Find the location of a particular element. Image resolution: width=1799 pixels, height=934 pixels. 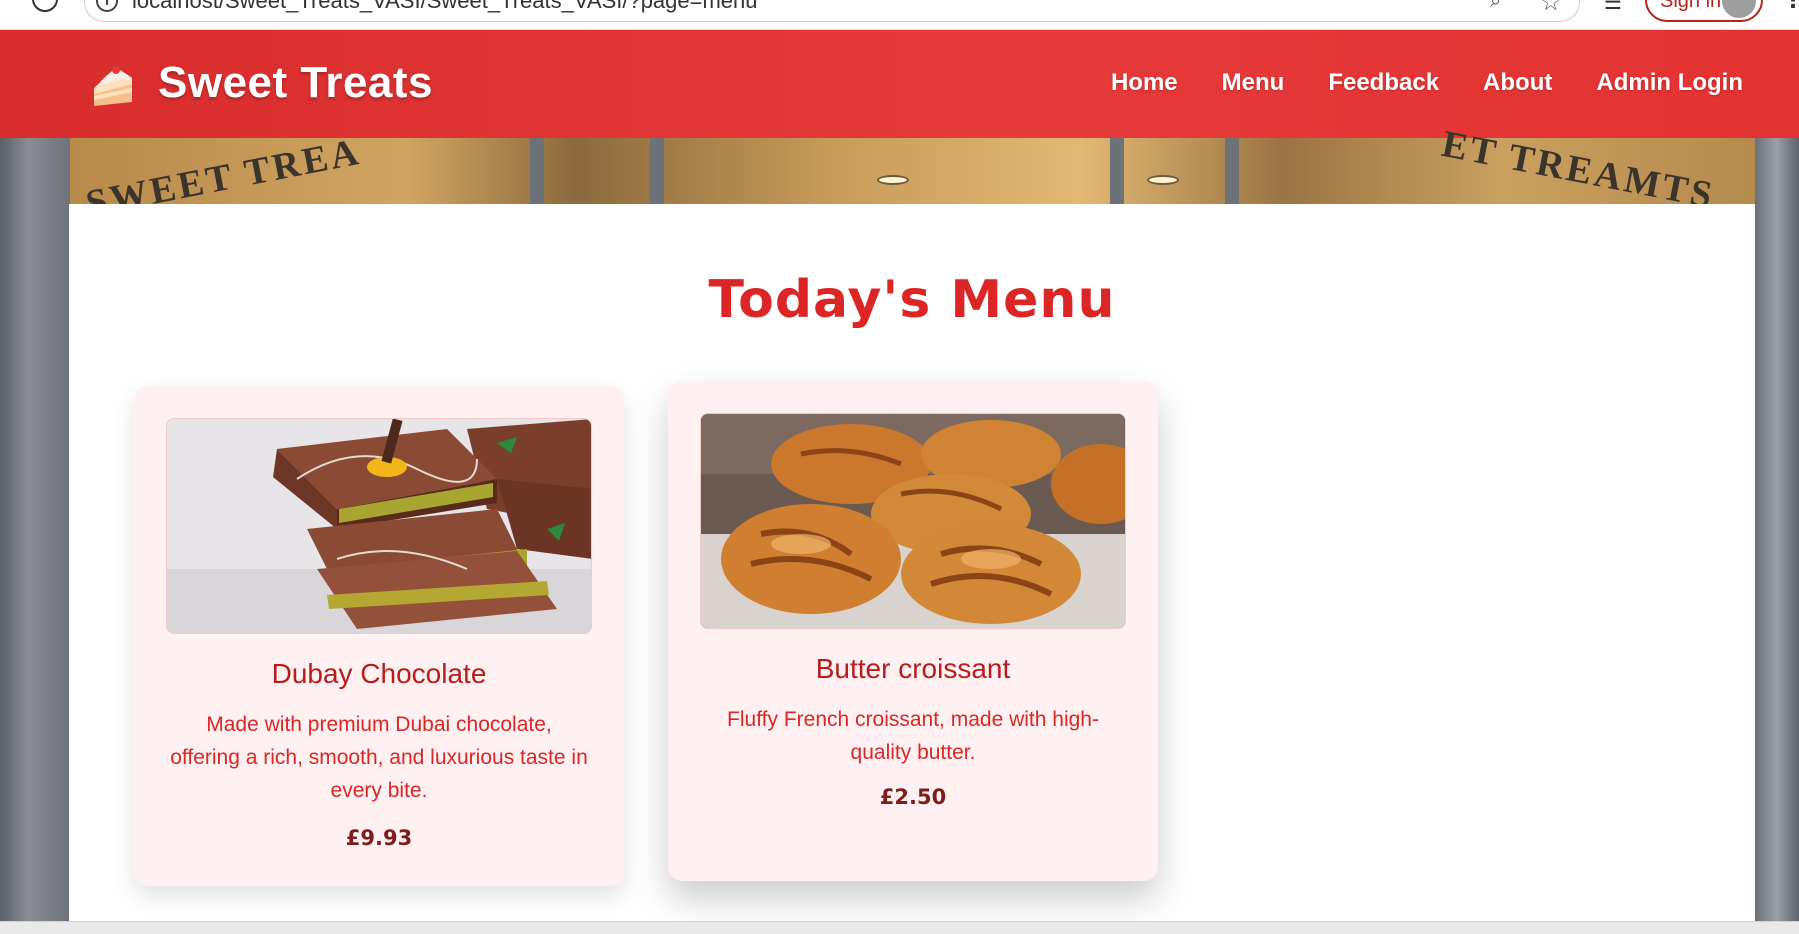

item-name: Dubay Chocolate is located at coordinates (379, 673).